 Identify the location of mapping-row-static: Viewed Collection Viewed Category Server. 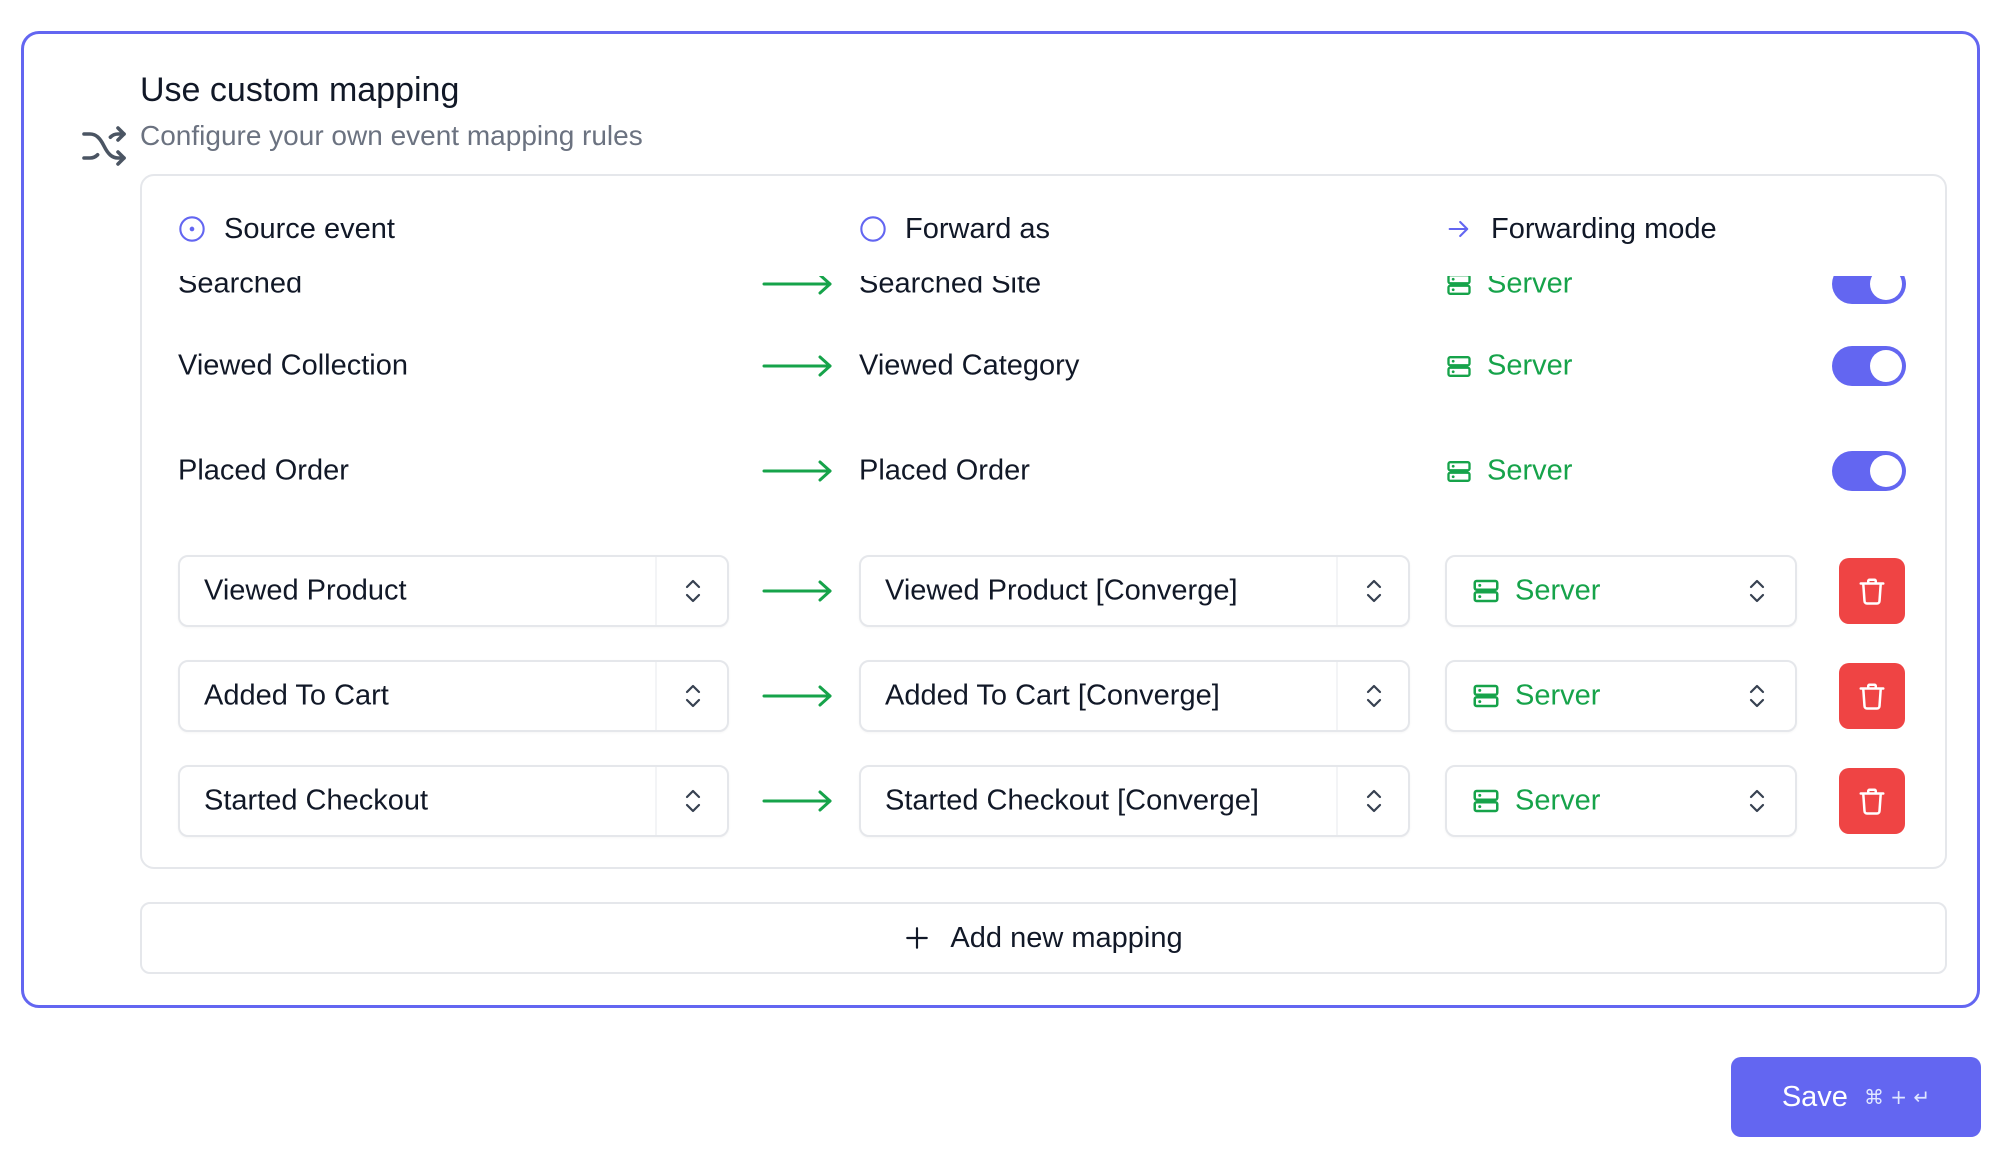
(1043, 366).